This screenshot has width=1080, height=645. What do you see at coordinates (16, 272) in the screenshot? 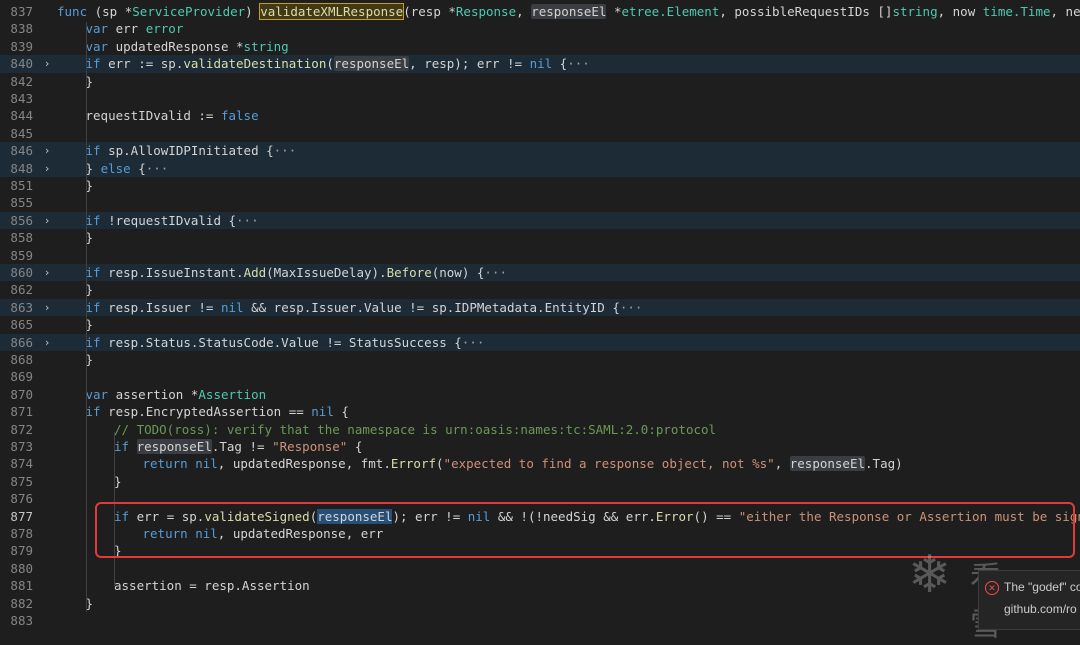
I see `line-number: 860` at bounding box center [16, 272].